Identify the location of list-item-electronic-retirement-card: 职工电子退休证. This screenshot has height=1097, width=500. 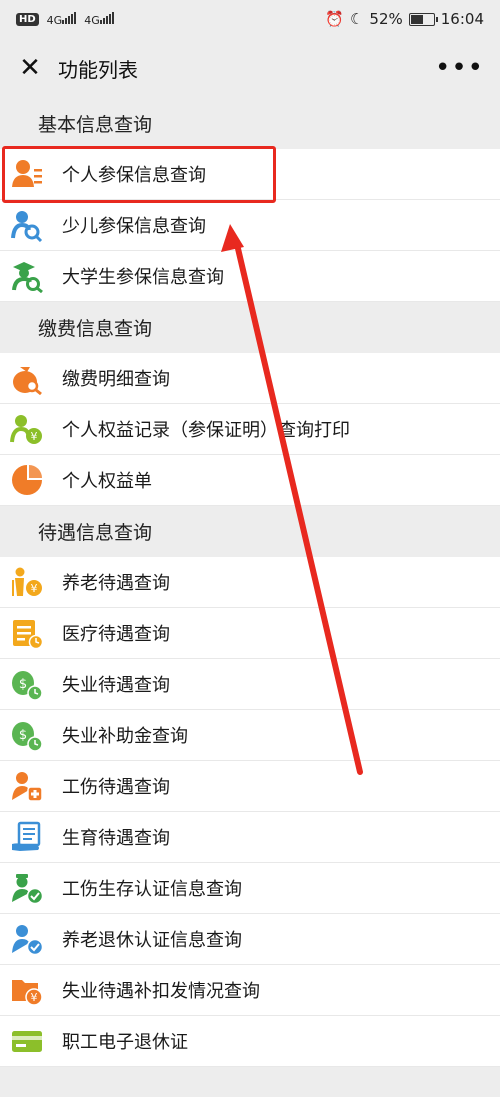
(250, 1041).